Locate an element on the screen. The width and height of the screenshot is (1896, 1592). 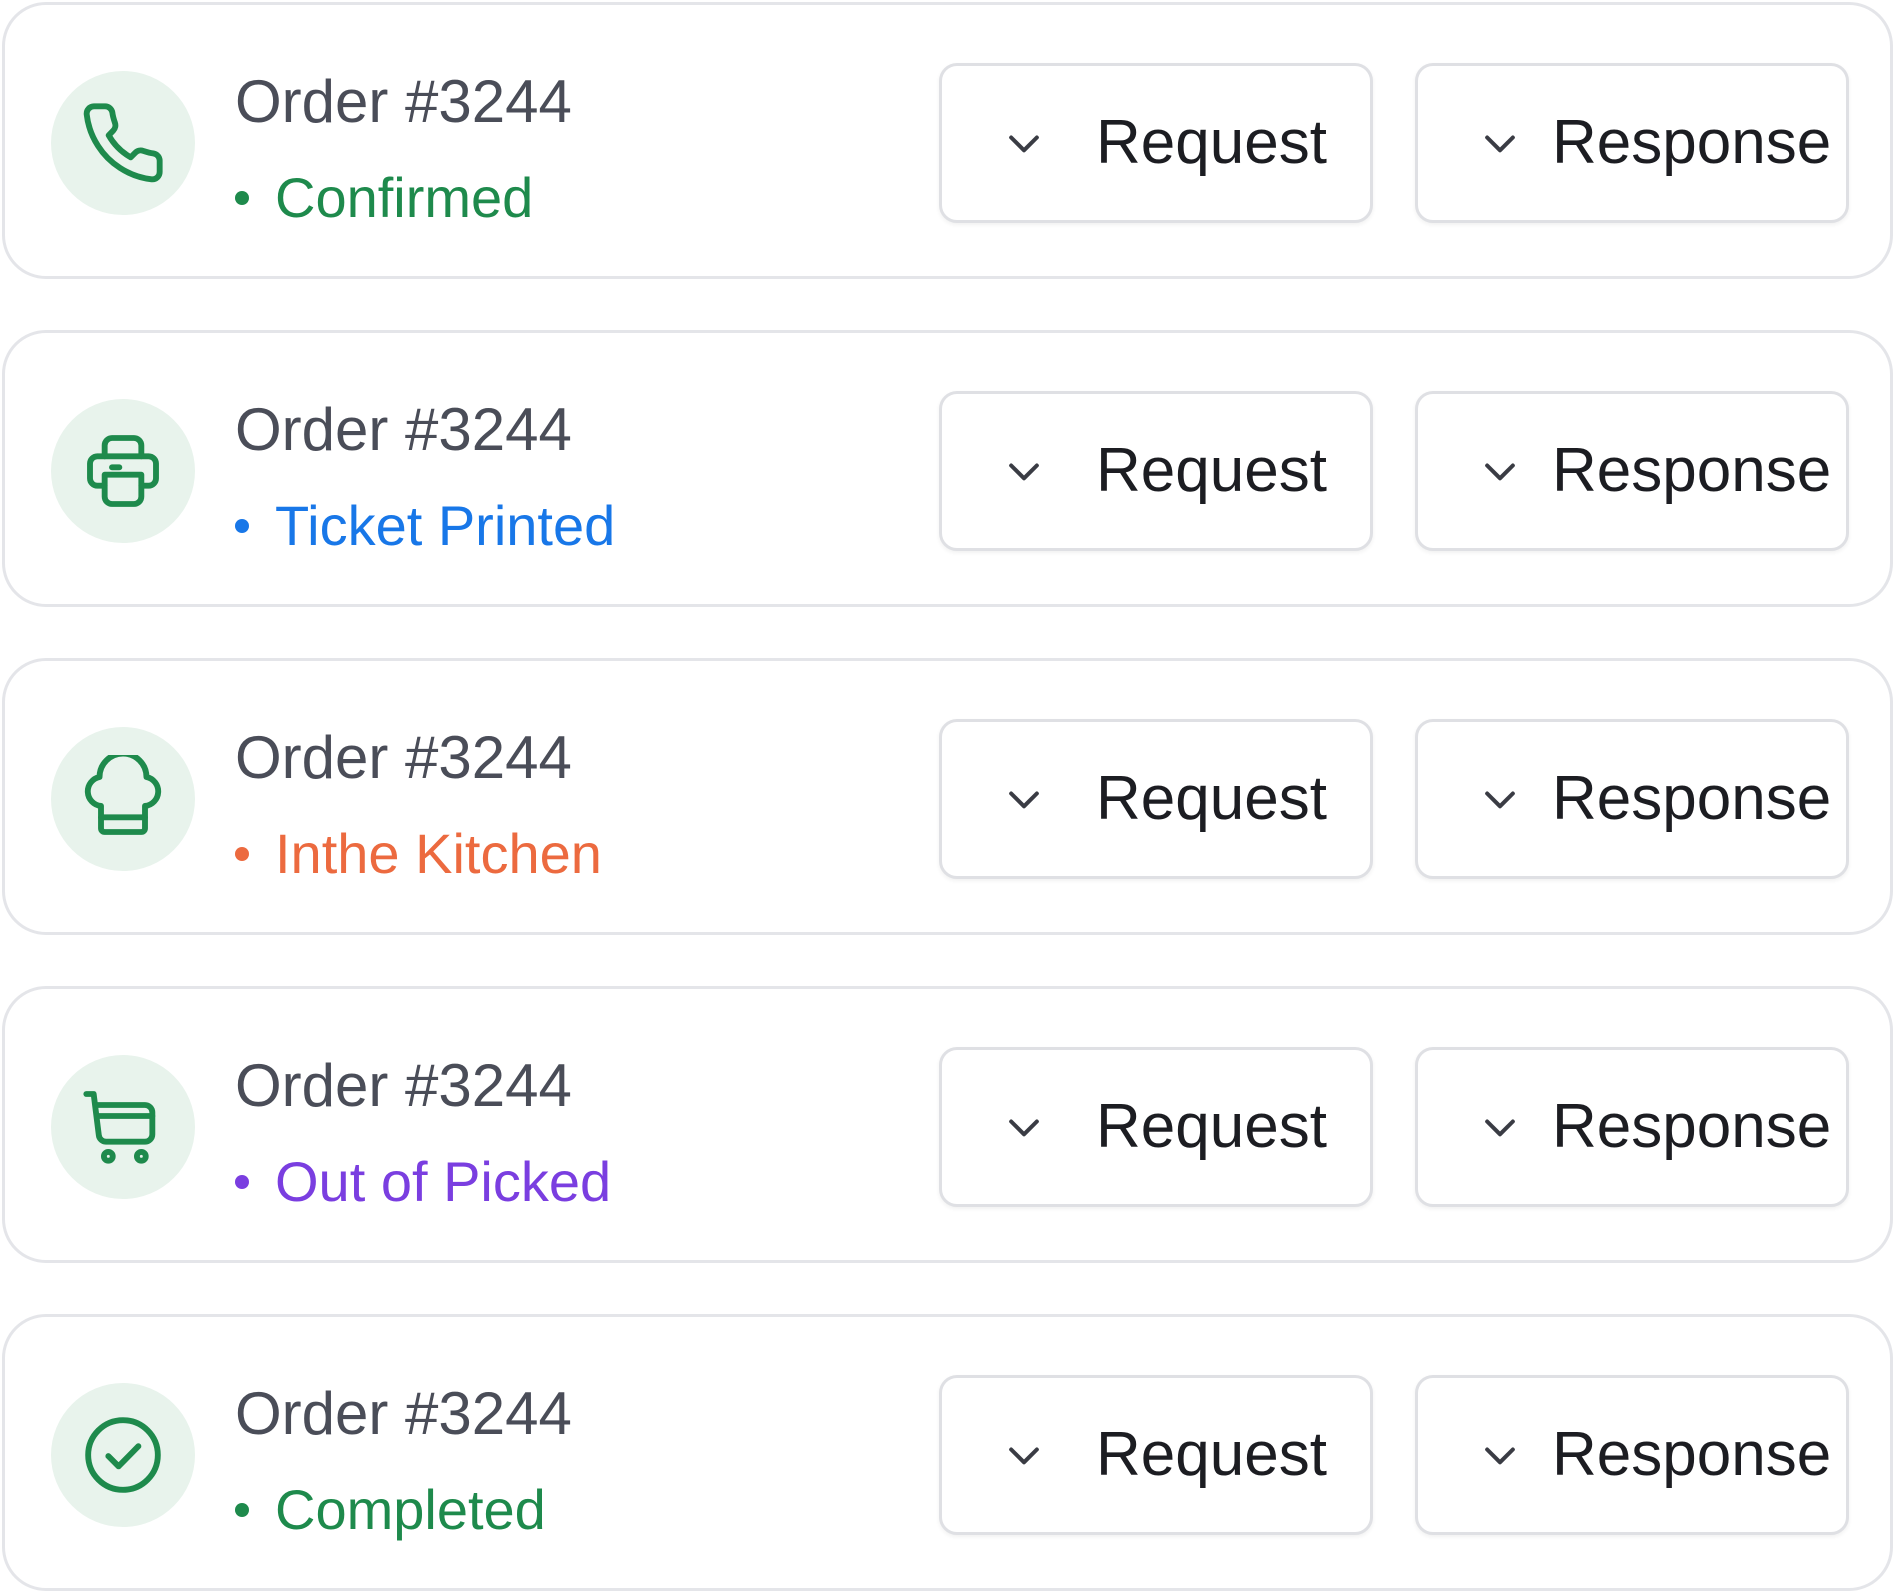
chef-hat-icon is located at coordinates (123, 799).